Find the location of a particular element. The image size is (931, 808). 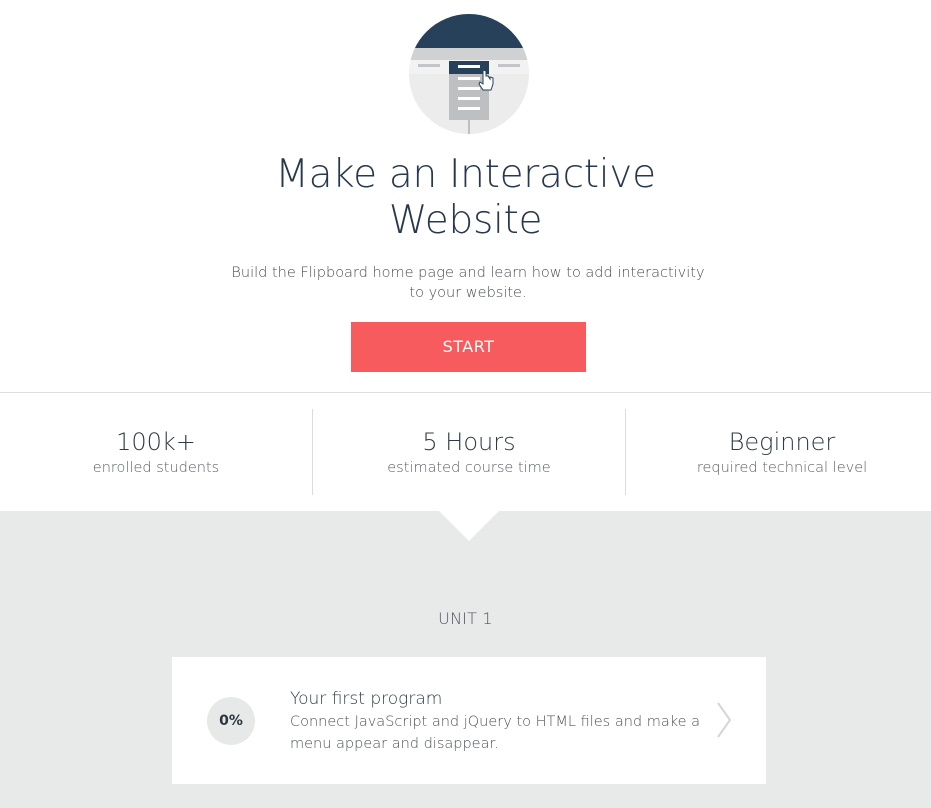

stat-label: estimated course time is located at coordinates (469, 468).